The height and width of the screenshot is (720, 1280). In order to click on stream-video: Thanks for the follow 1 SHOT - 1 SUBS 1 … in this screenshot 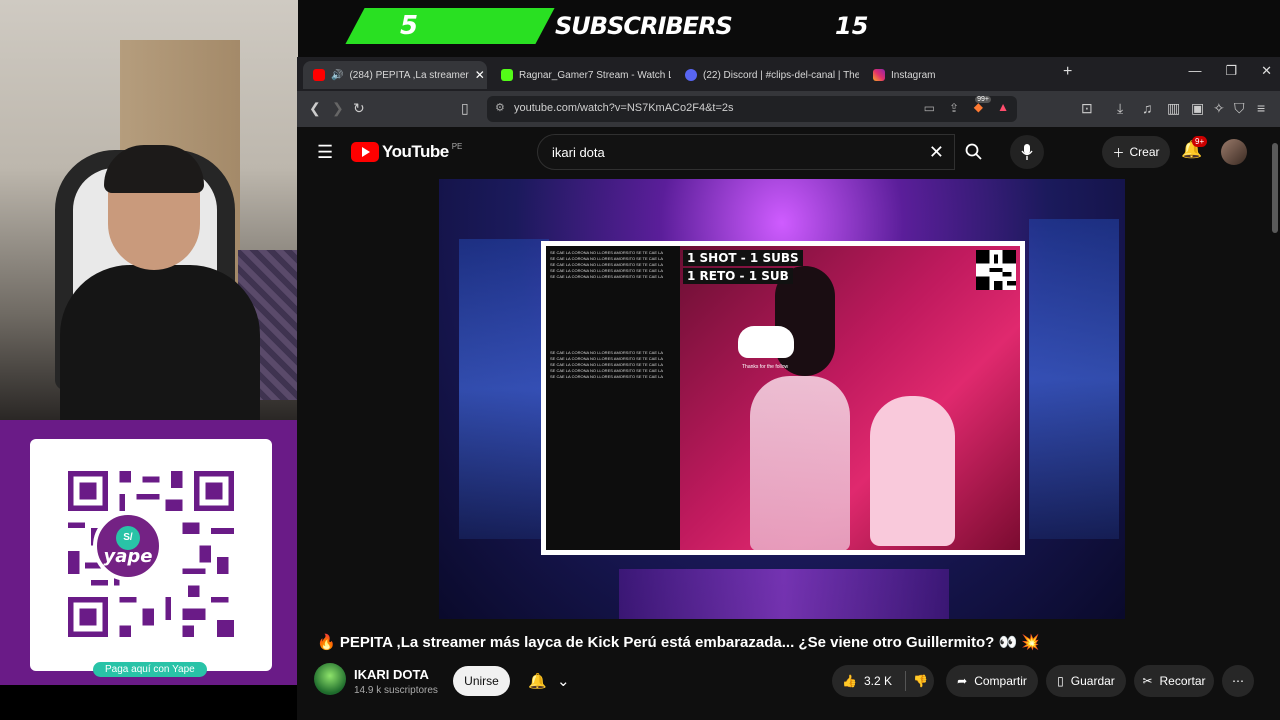, I will do `click(850, 398)`.